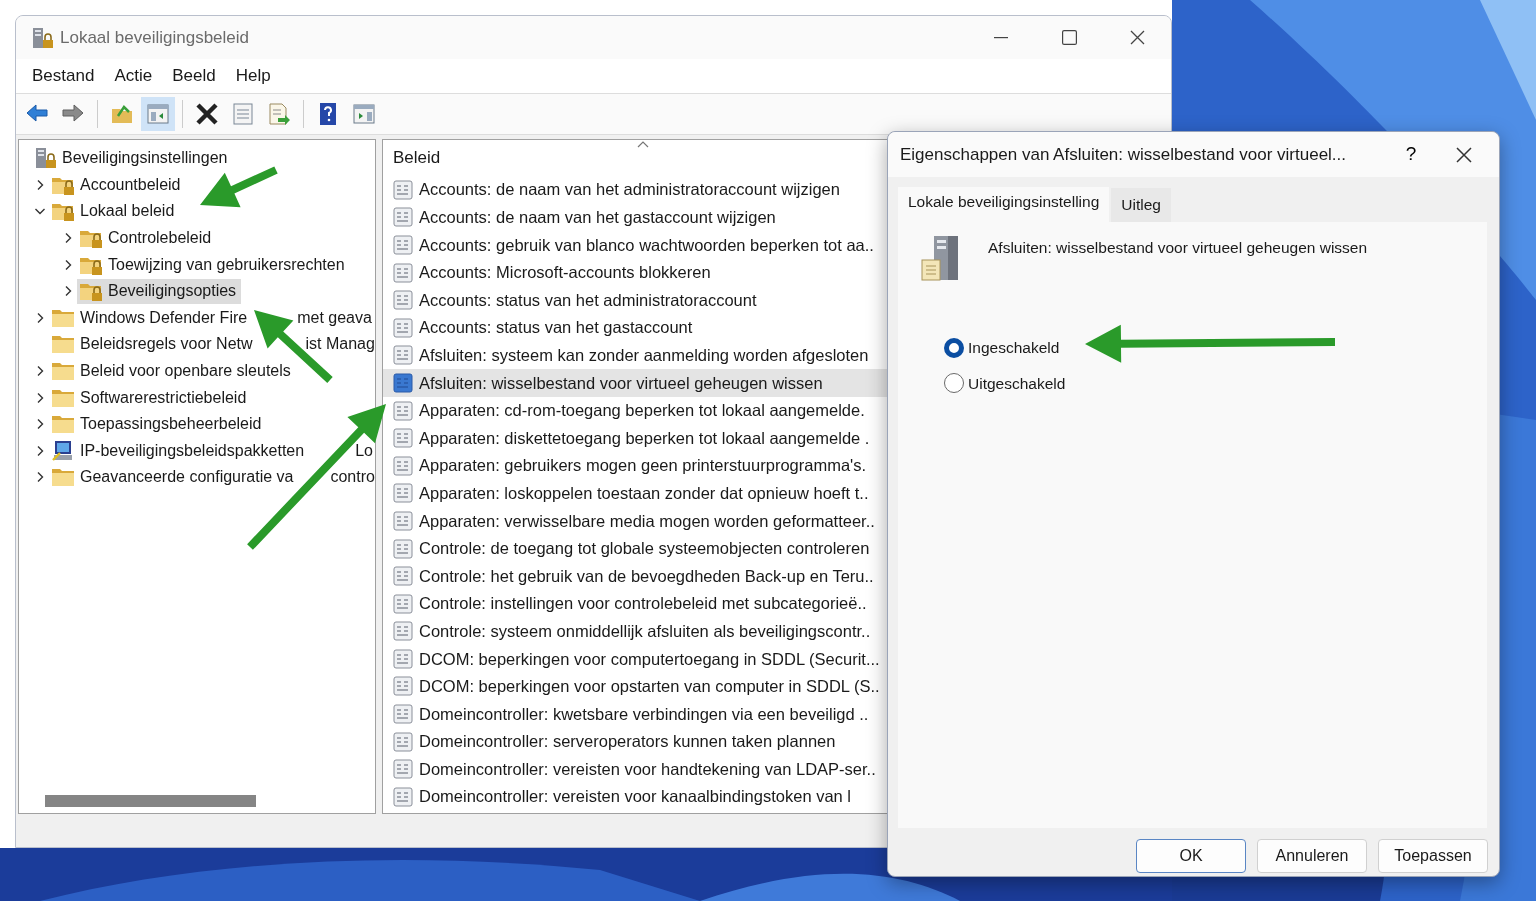  Describe the element at coordinates (775, 438) in the screenshot. I see `policy-row: Apparaten: diskettetoegang beperken tot lokaal aangemelde .` at that location.